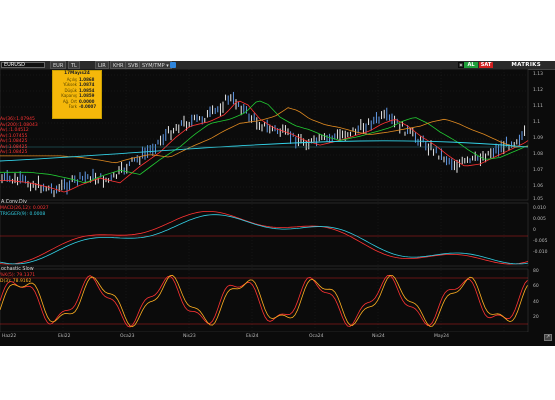 The width and height of the screenshot is (555, 400). Describe the element at coordinates (538, 170) in the screenshot. I see `price-tick: 1.07` at that location.